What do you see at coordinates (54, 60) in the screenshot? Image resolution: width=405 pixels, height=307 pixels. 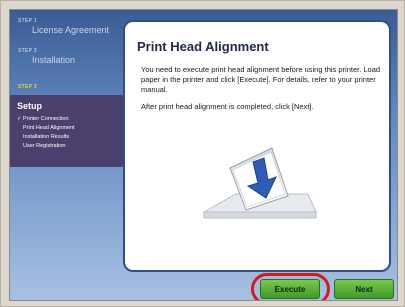 I see `step-2-title: Installation` at bounding box center [54, 60].